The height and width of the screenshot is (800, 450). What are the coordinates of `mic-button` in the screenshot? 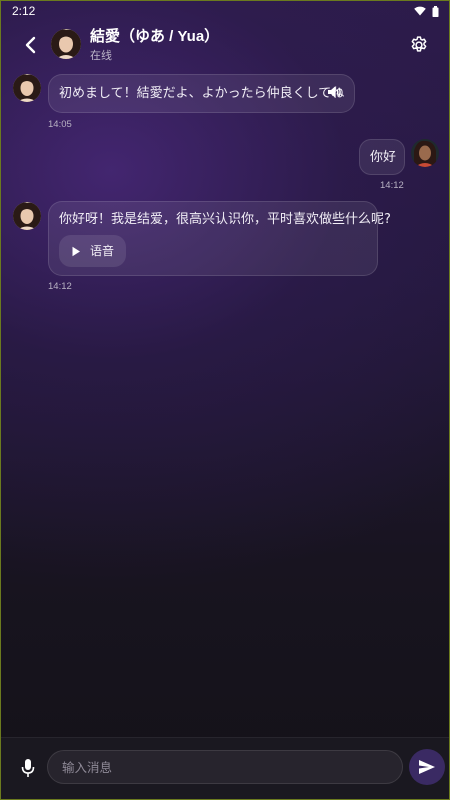 It's located at (28, 768).